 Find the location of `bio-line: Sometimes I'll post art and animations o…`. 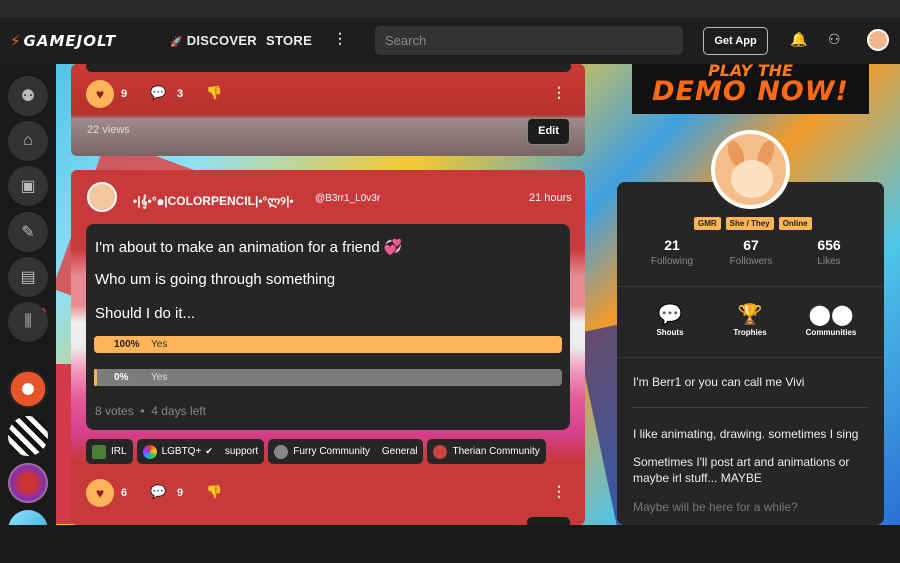

bio-line: Sometimes I'll post art and animations o… is located at coordinates (741, 470).